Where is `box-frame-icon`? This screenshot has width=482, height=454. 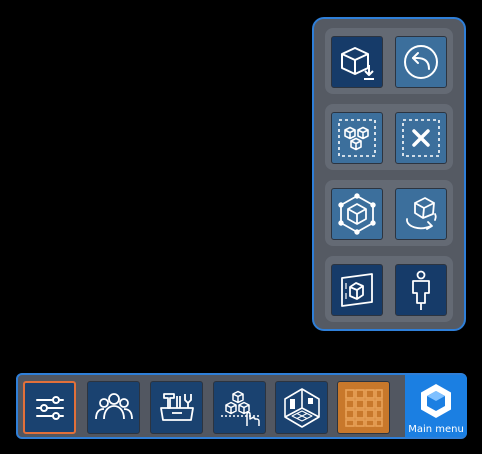
box-frame-icon is located at coordinates (357, 214).